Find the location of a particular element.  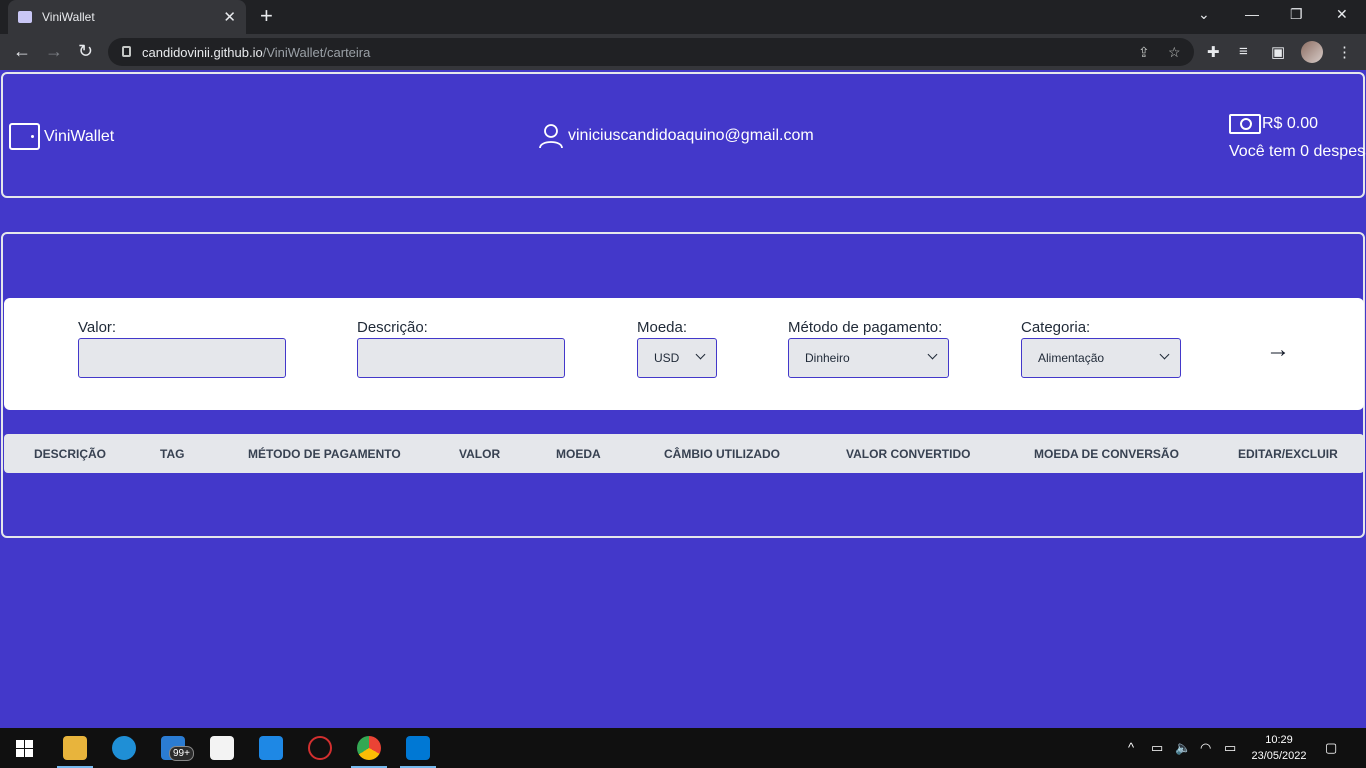

mail-icon: 99+ is located at coordinates (177, 748).